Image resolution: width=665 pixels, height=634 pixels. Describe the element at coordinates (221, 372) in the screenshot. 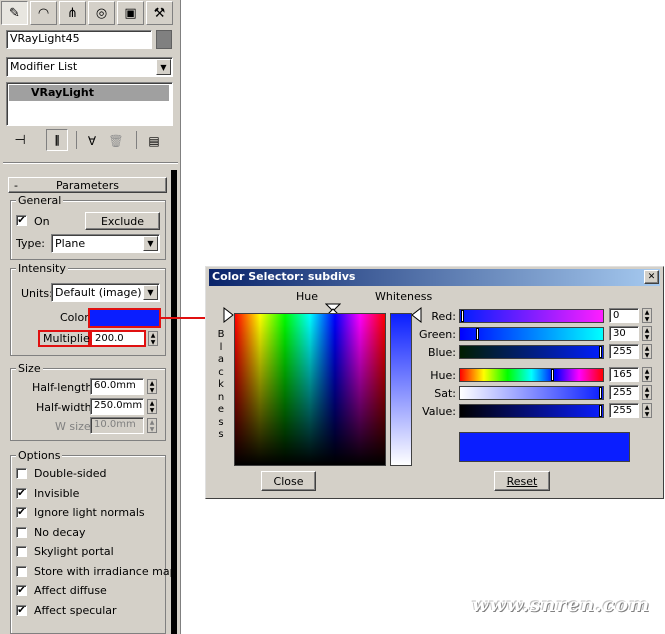

I see `blackness-letter: c` at that location.